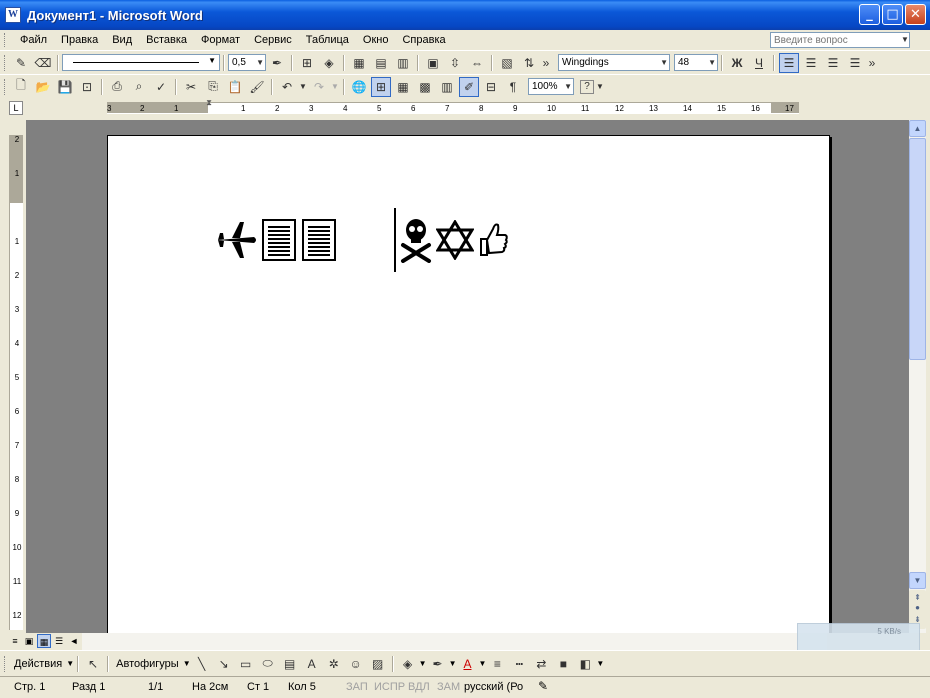 This screenshot has width=930, height=698. I want to click on distribute-rows-icon: ⇳, so click(455, 63).